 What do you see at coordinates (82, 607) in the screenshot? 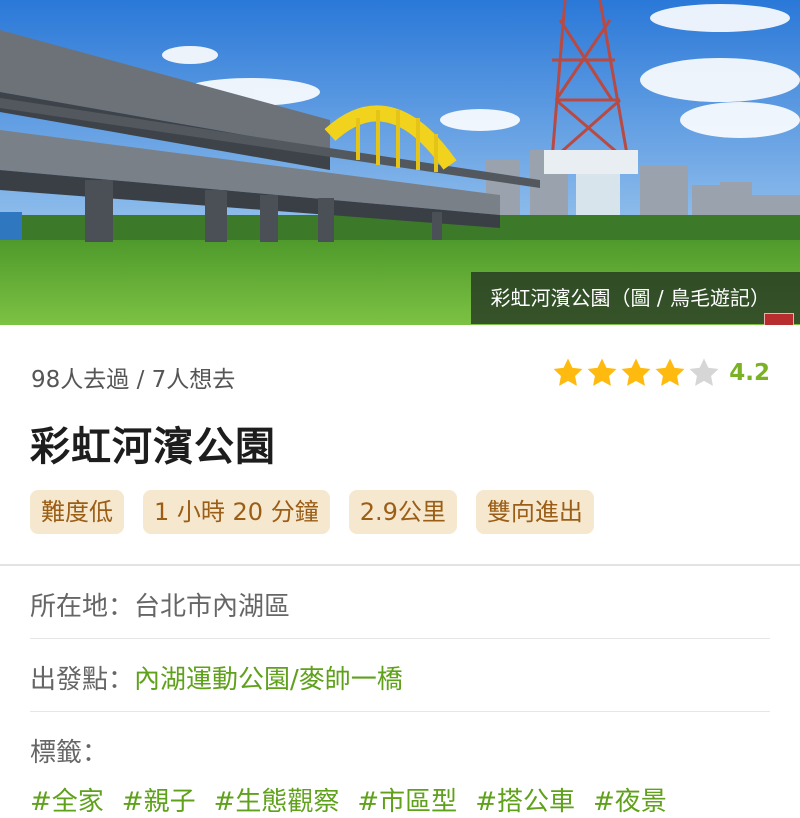
I see `location-label: 所在地：` at bounding box center [82, 607].